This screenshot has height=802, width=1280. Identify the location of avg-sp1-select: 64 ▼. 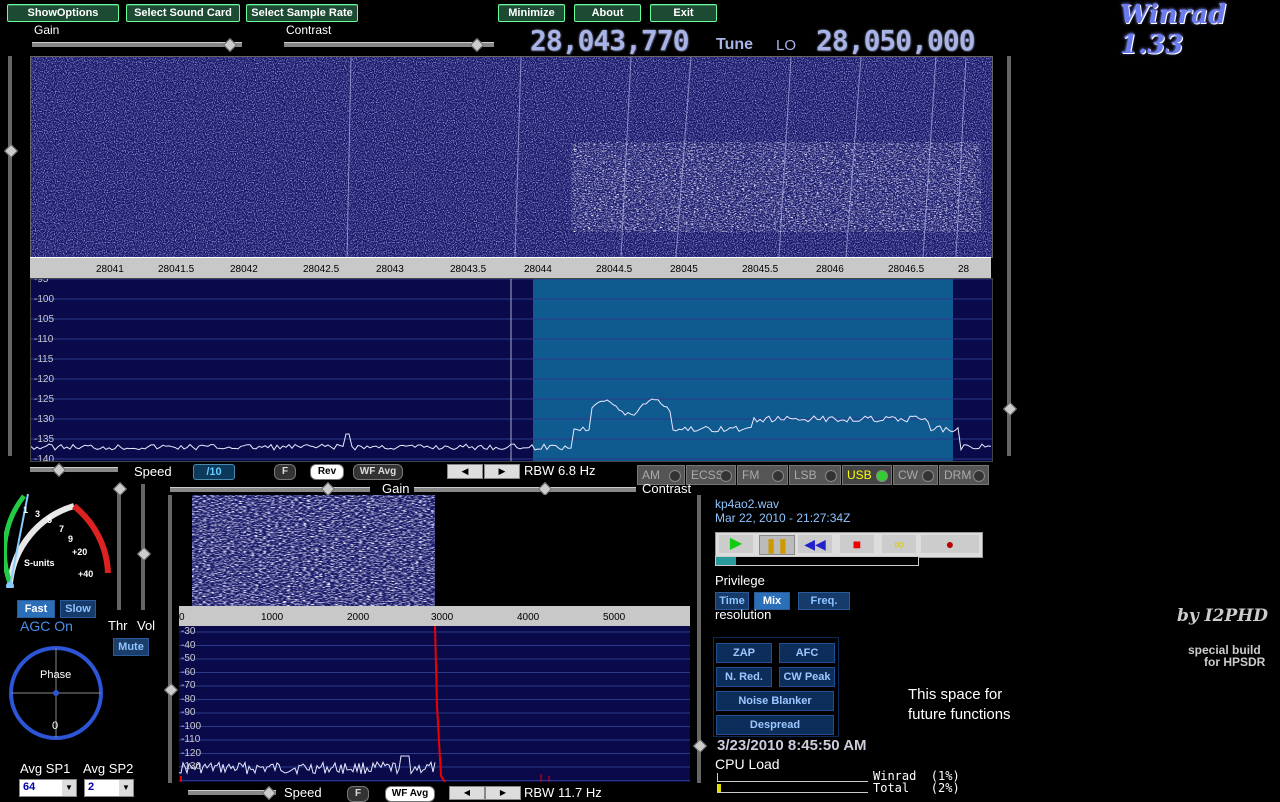
(48, 788).